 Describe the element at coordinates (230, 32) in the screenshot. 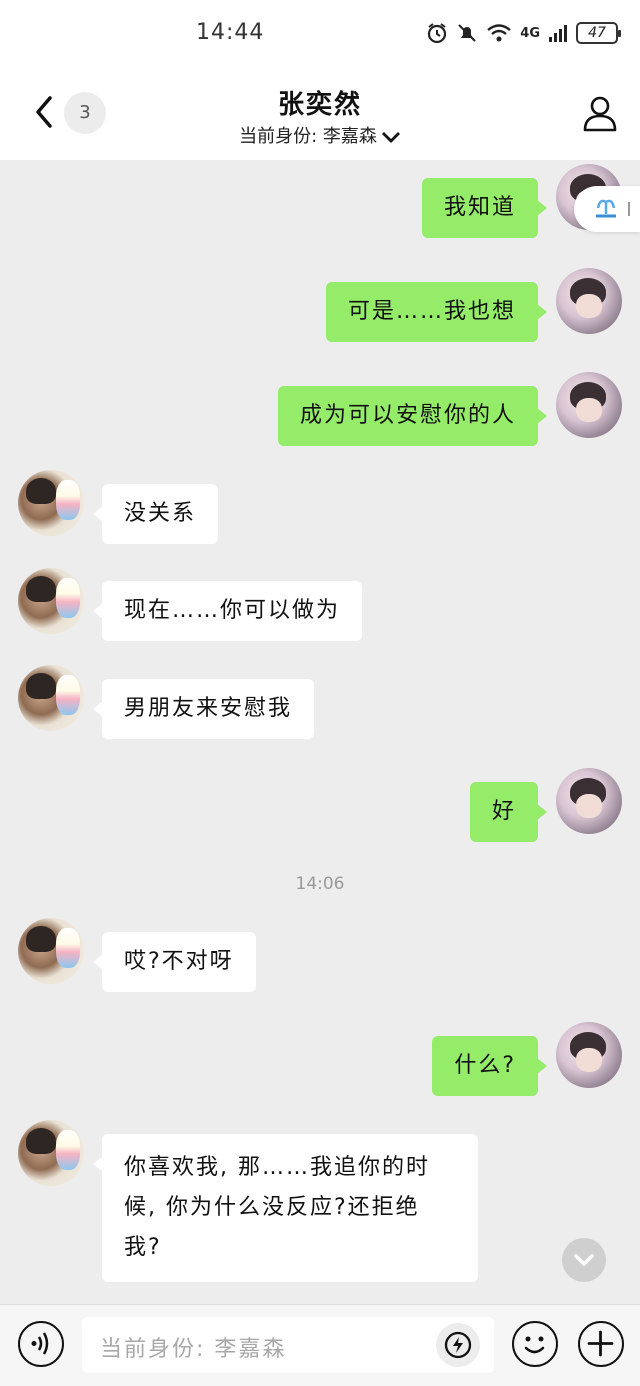

I see `status-time: 14:44` at that location.